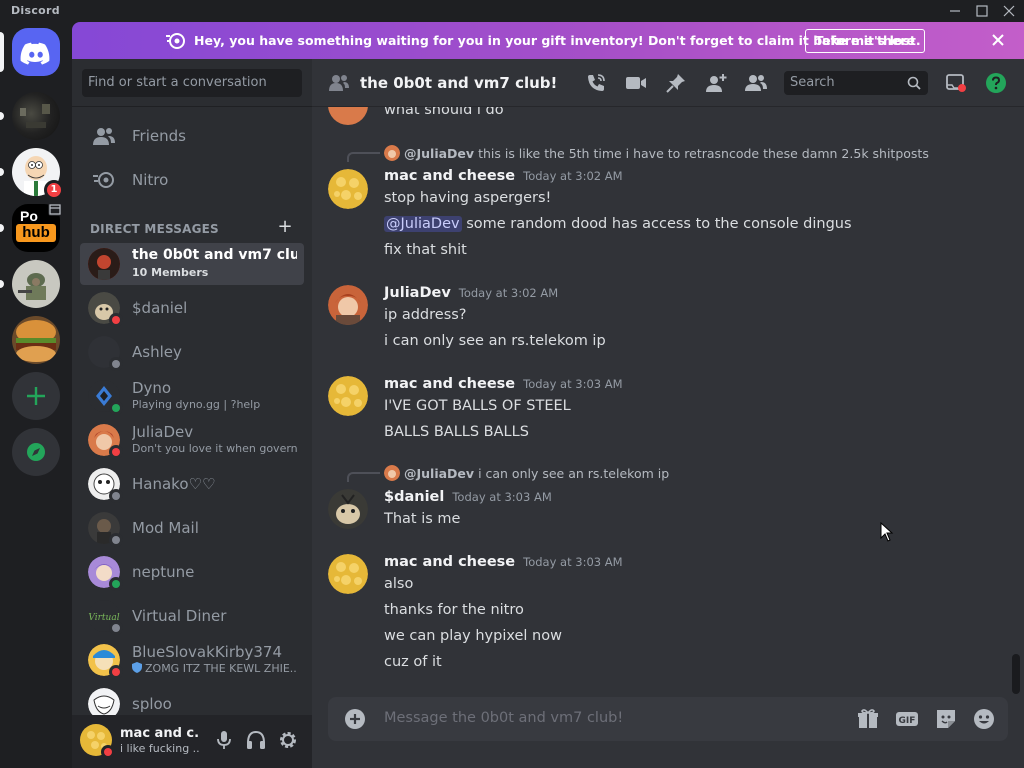  Describe the element at coordinates (468, 198) in the screenshot. I see `message-text: stop having aspergers!` at that location.